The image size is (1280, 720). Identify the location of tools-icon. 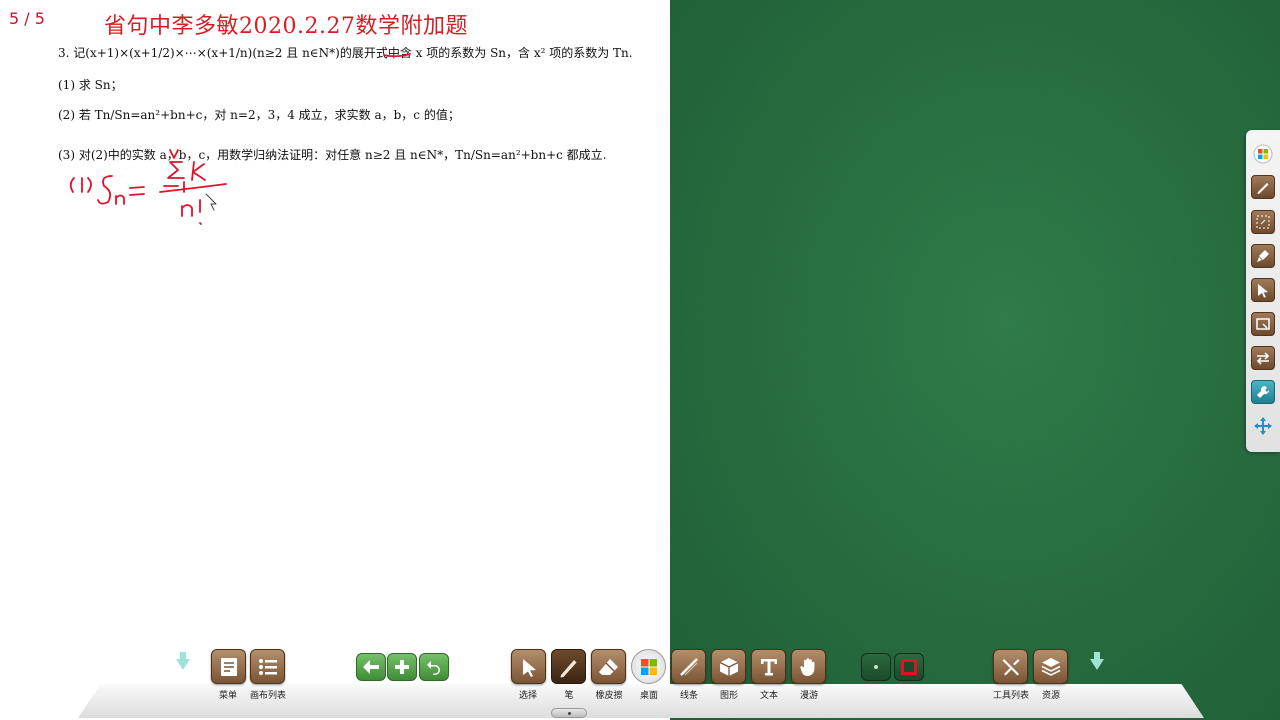
(1010, 666).